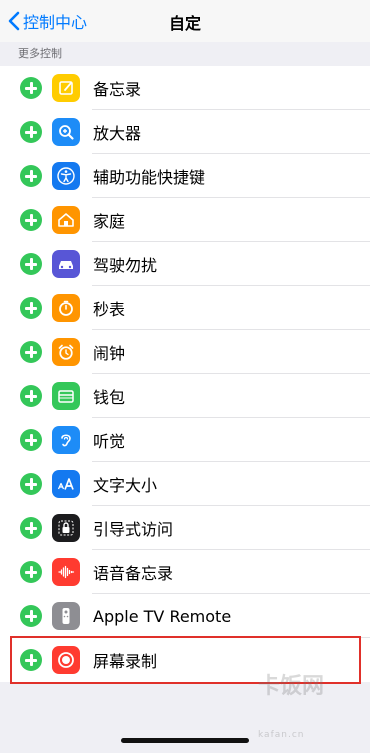 Image resolution: width=370 pixels, height=753 pixels. I want to click on list-item-label: 驾驶勿扰, so click(125, 265).